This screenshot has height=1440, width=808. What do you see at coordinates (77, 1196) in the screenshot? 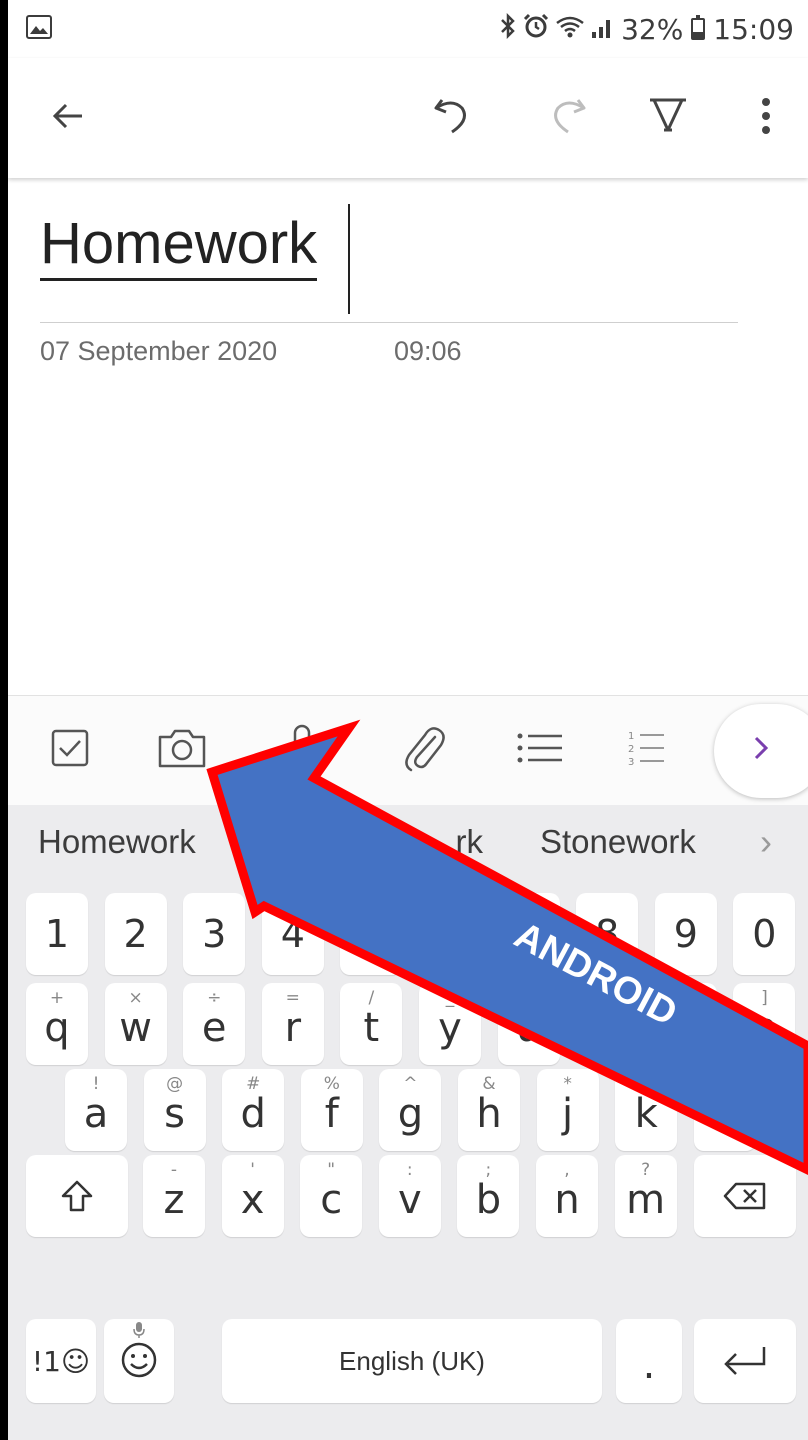
I see `shift-key` at bounding box center [77, 1196].